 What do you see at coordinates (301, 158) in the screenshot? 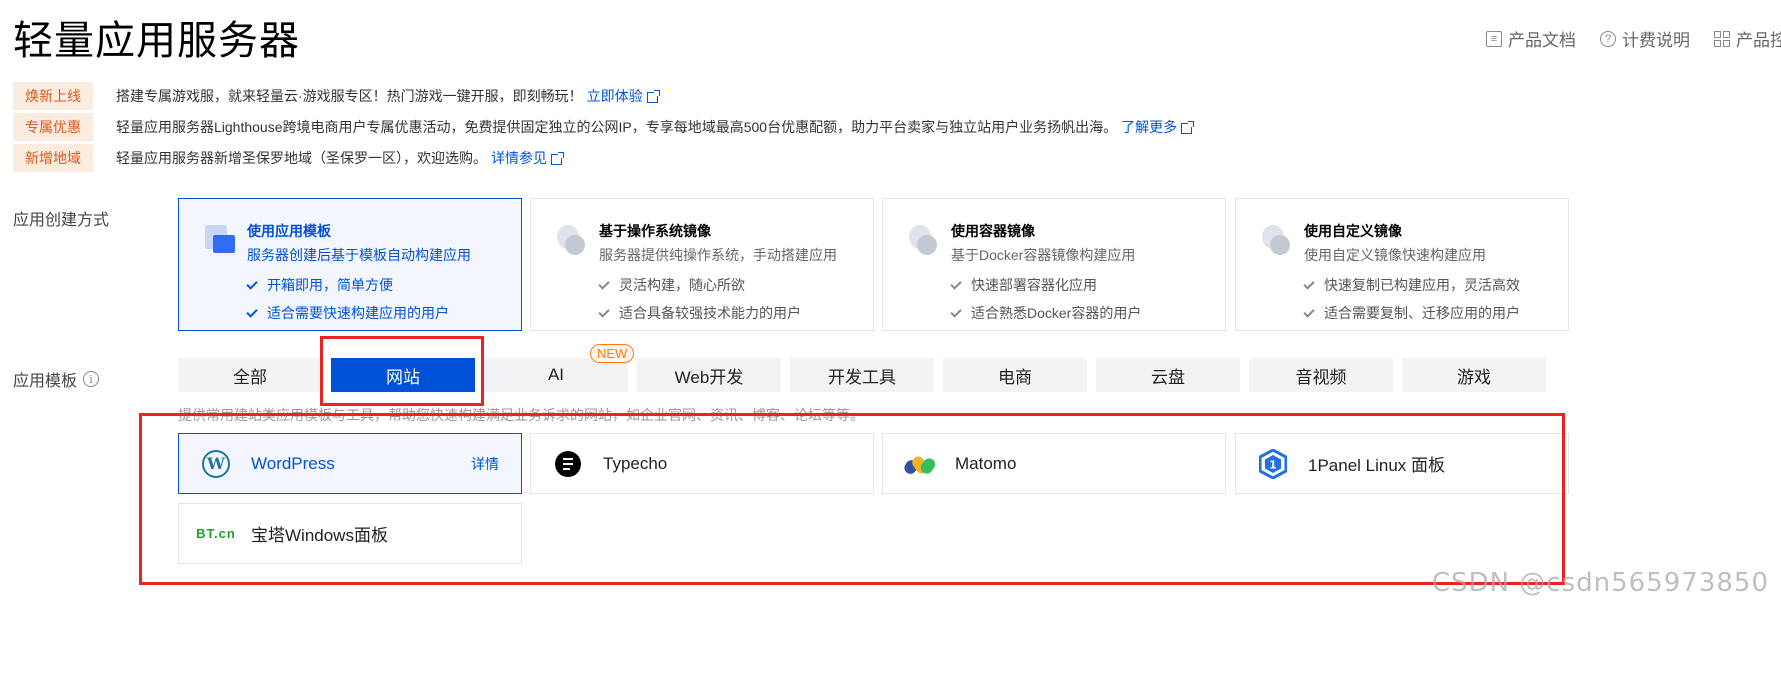
I see `notice-text: 轻量应用服务器新增圣保罗地域（圣保罗一区），欢迎选购。` at bounding box center [301, 158].